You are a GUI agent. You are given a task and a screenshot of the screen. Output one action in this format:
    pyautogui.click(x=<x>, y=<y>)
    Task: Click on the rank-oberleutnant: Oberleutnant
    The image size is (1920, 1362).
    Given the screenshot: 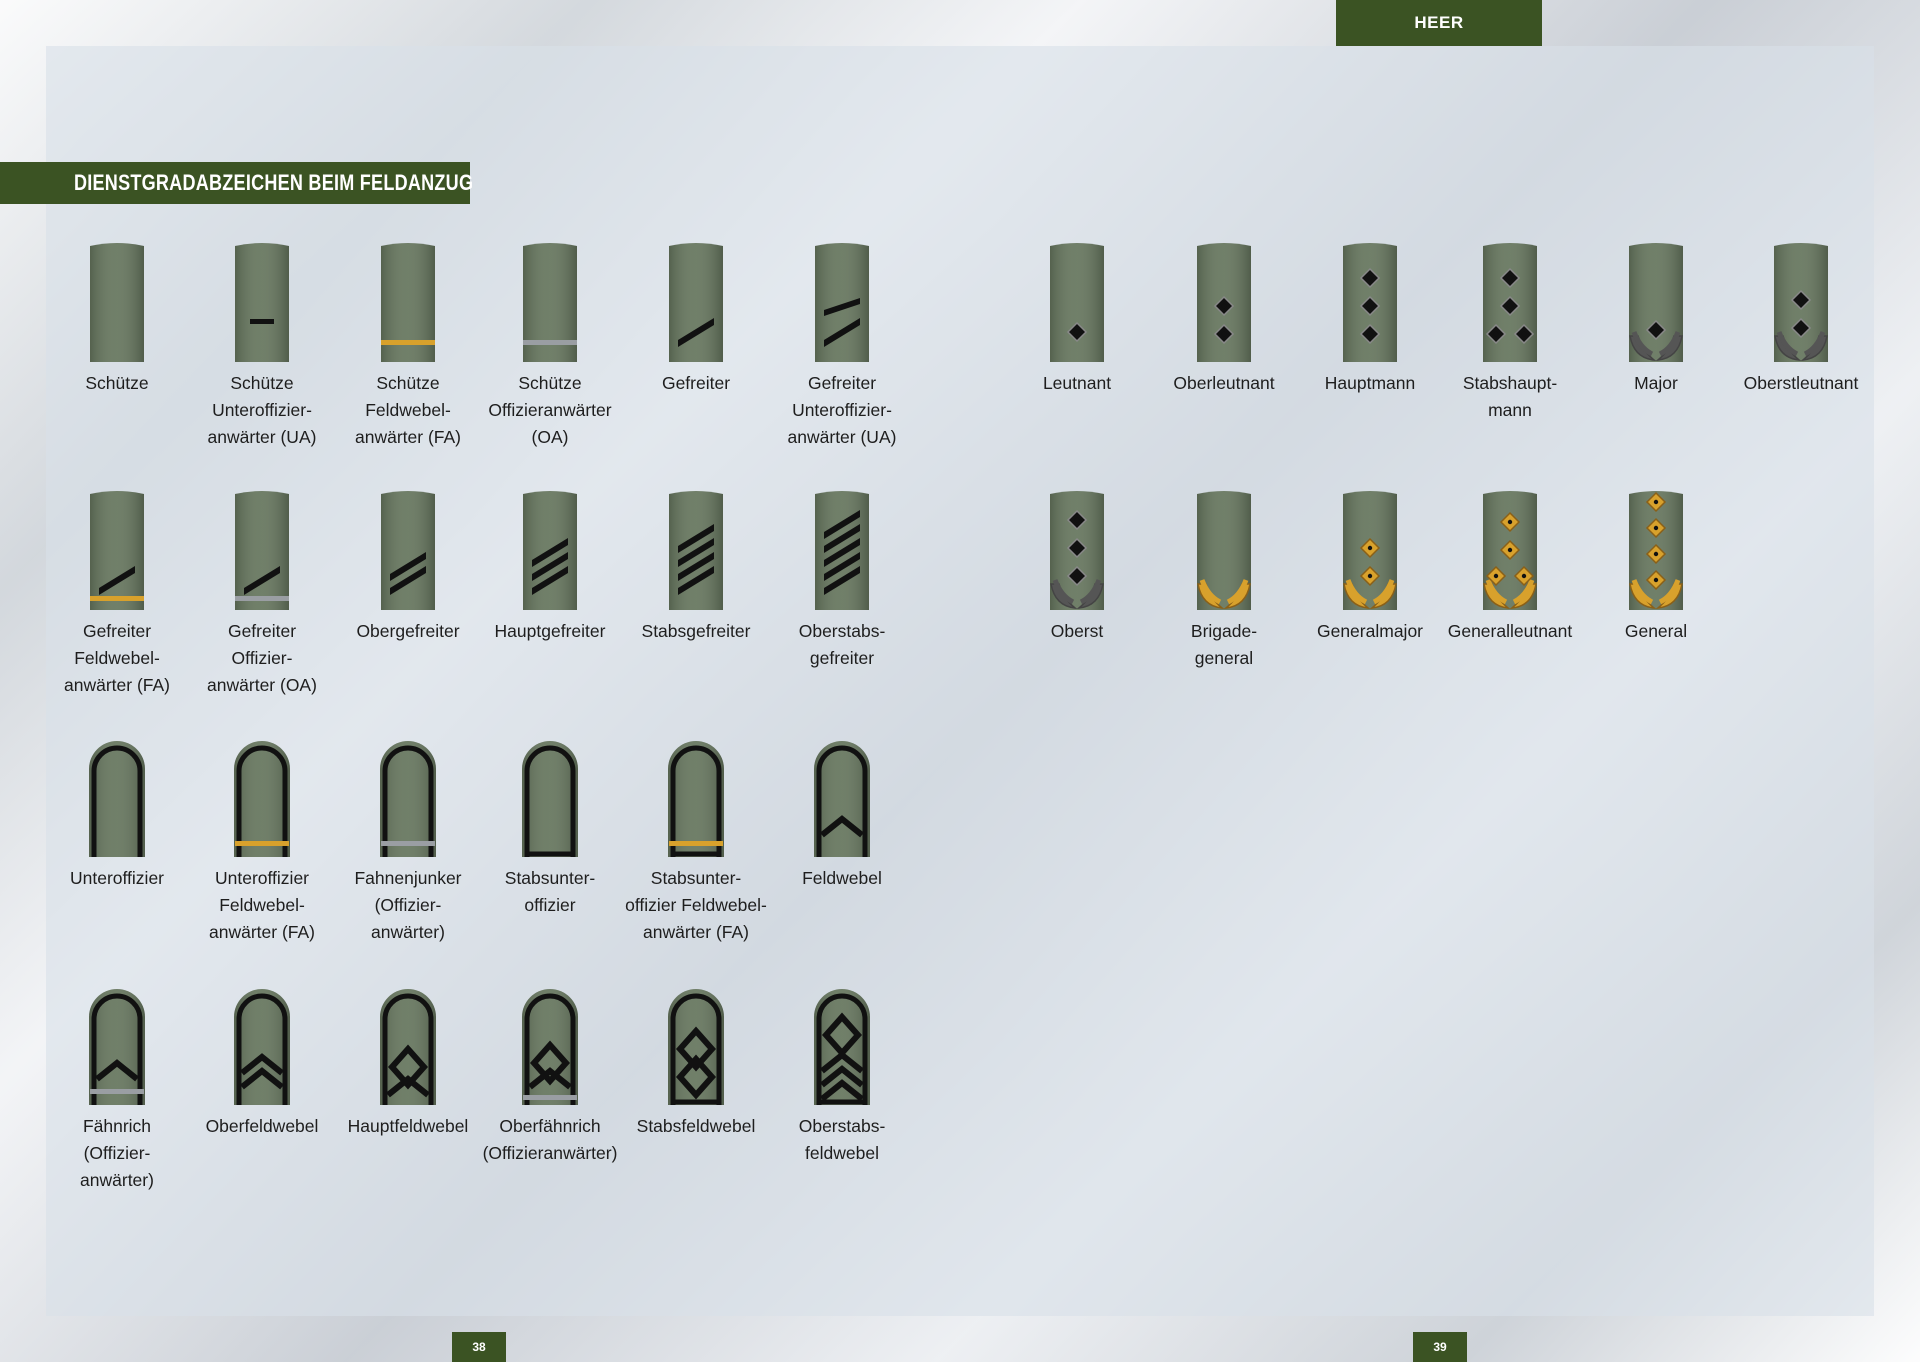 What is the action you would take?
    pyautogui.click(x=1224, y=316)
    